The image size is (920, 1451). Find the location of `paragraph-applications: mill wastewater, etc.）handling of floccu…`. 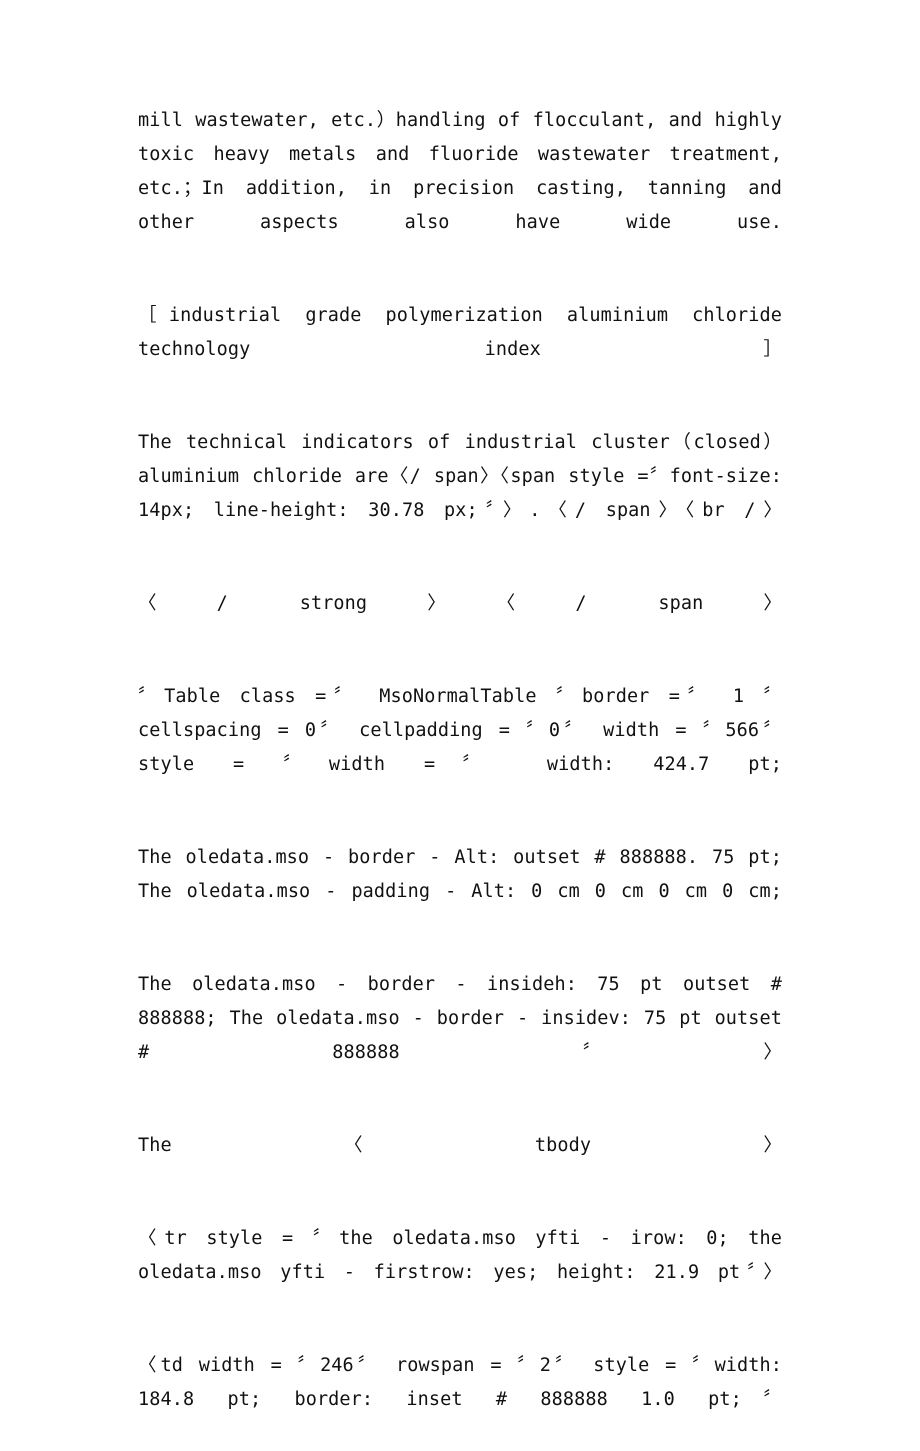

paragraph-applications: mill wastewater, etc.）handling of floccu… is located at coordinates (460, 171).